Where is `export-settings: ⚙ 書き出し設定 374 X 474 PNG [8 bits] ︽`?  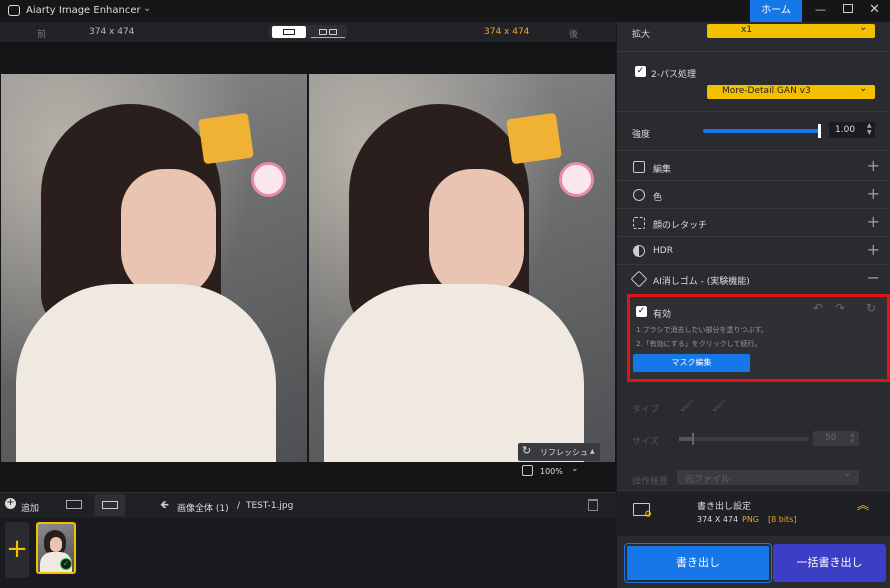 export-settings: ⚙ 書き出し設定 374 X 474 PNG [8 bits] ︽ is located at coordinates (753, 513).